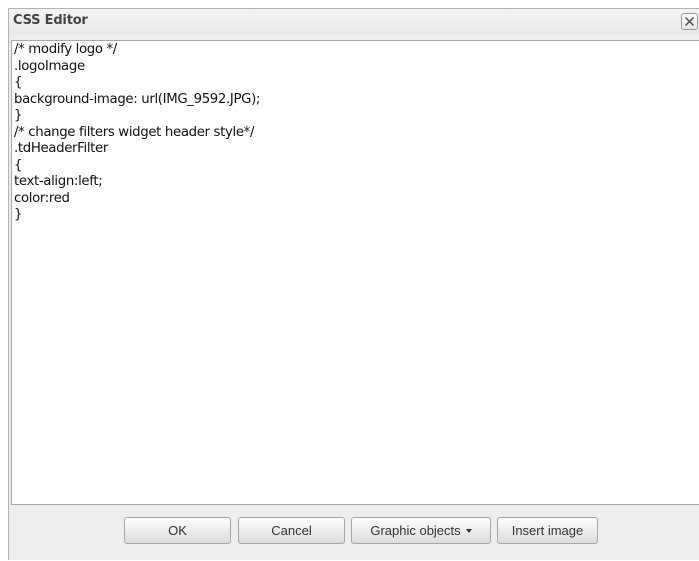 The image size is (699, 561). I want to click on dialog-title: CSS Editor, so click(50, 20).